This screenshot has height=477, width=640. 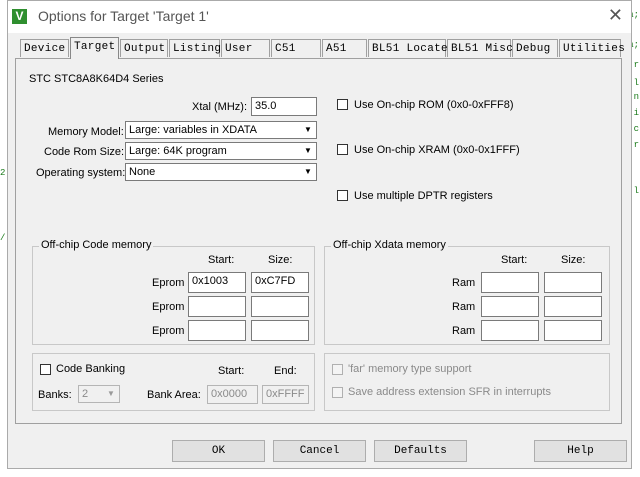 What do you see at coordinates (19, 16) in the screenshot?
I see `keil-uvision-icon: V` at bounding box center [19, 16].